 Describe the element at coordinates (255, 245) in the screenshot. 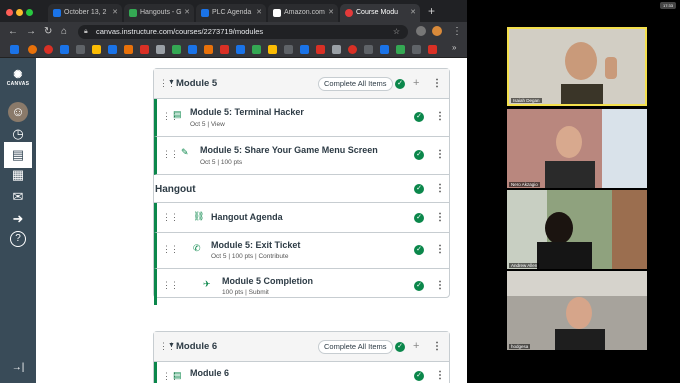

I see `item-title: Module 5: Exit Ticket` at that location.